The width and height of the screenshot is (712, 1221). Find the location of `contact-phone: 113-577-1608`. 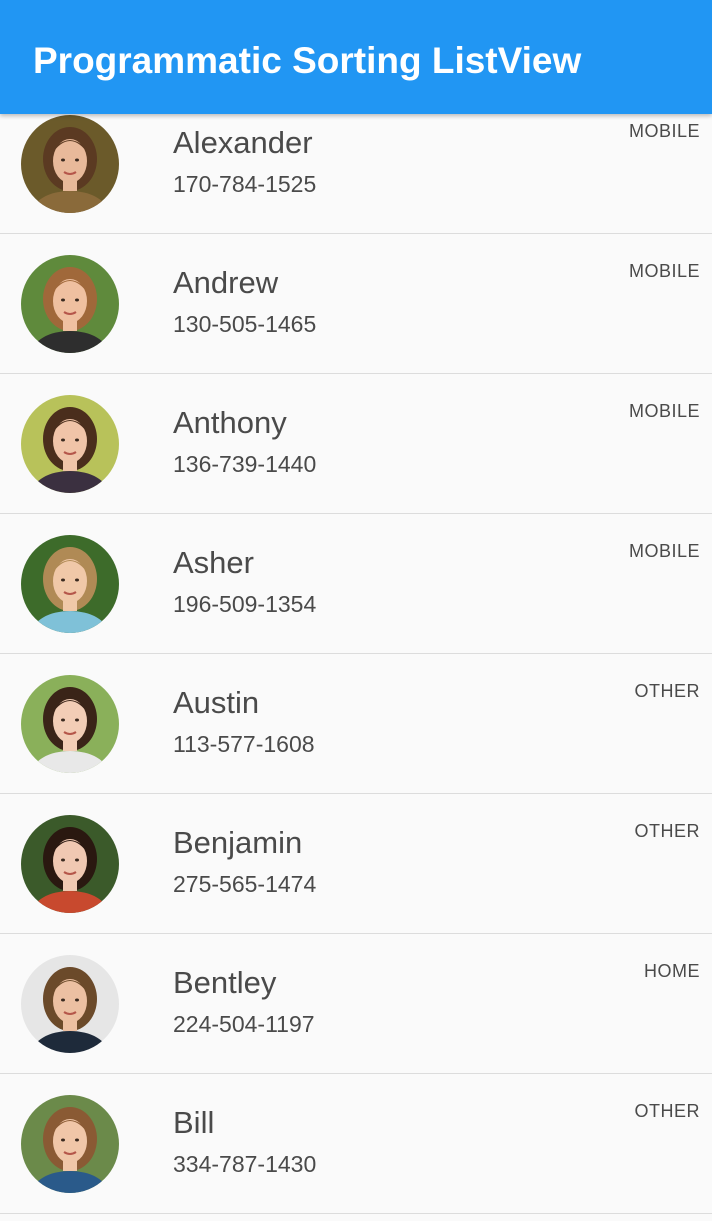

contact-phone: 113-577-1608 is located at coordinates (244, 744).